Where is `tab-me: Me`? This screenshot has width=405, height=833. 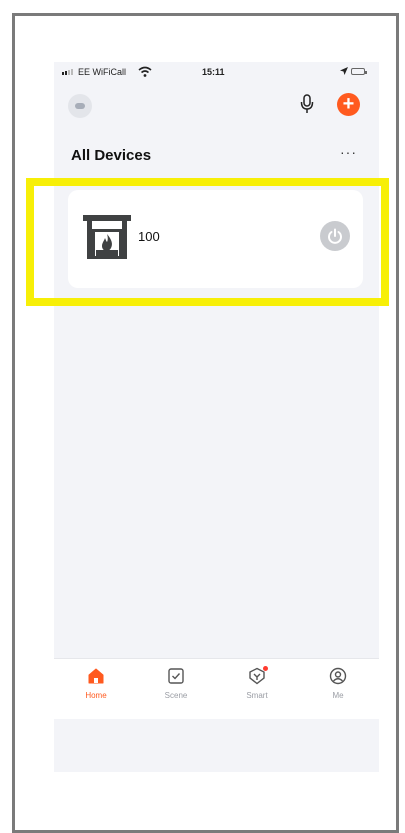 tab-me: Me is located at coordinates (338, 683).